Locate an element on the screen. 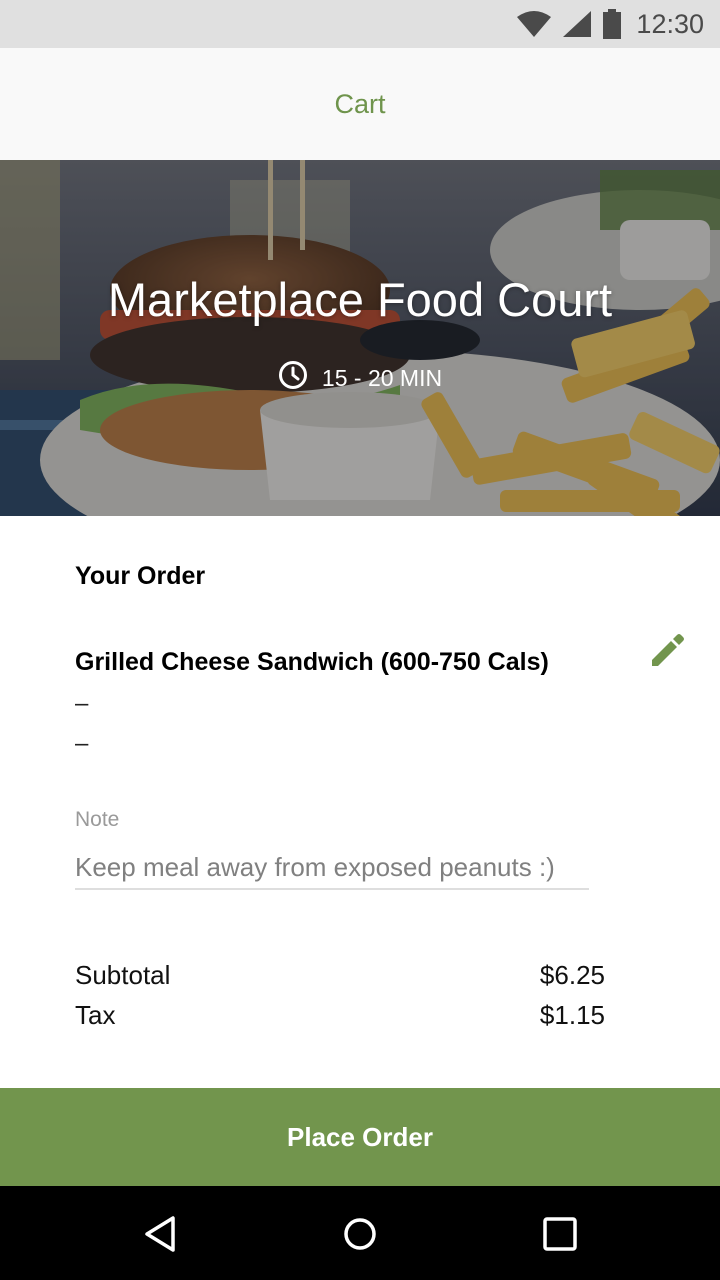 This screenshot has width=720, height=1280. delivery-time-text: 15 - 20 MIN is located at coordinates (382, 377).